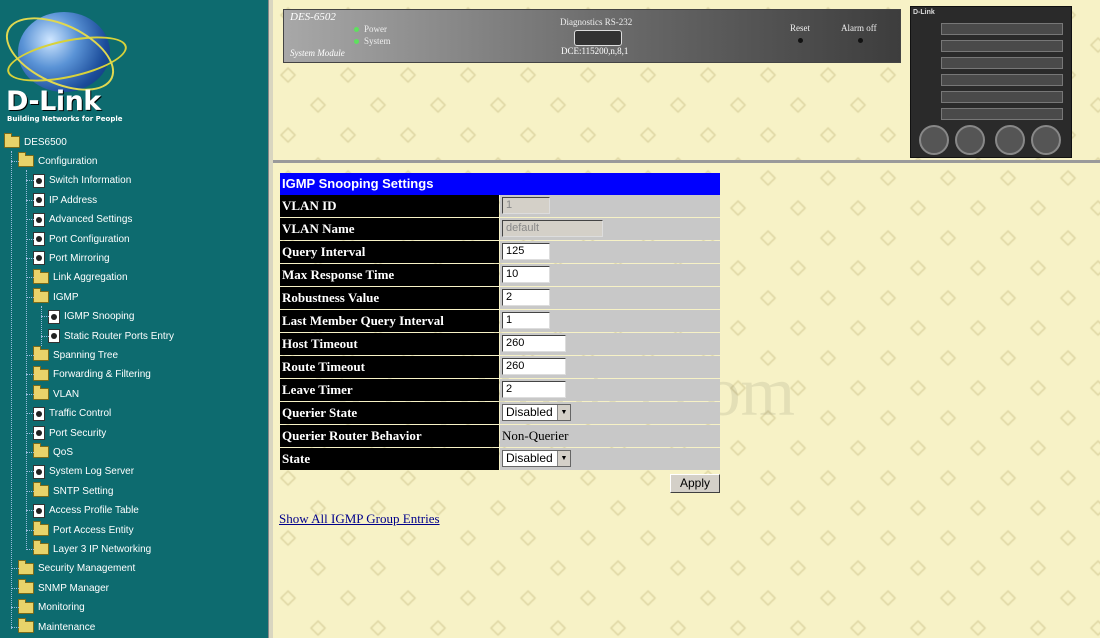 Image resolution: width=1100 pixels, height=638 pixels. What do you see at coordinates (56, 394) in the screenshot?
I see `tree-item-vlan: VLAN` at bounding box center [56, 394].